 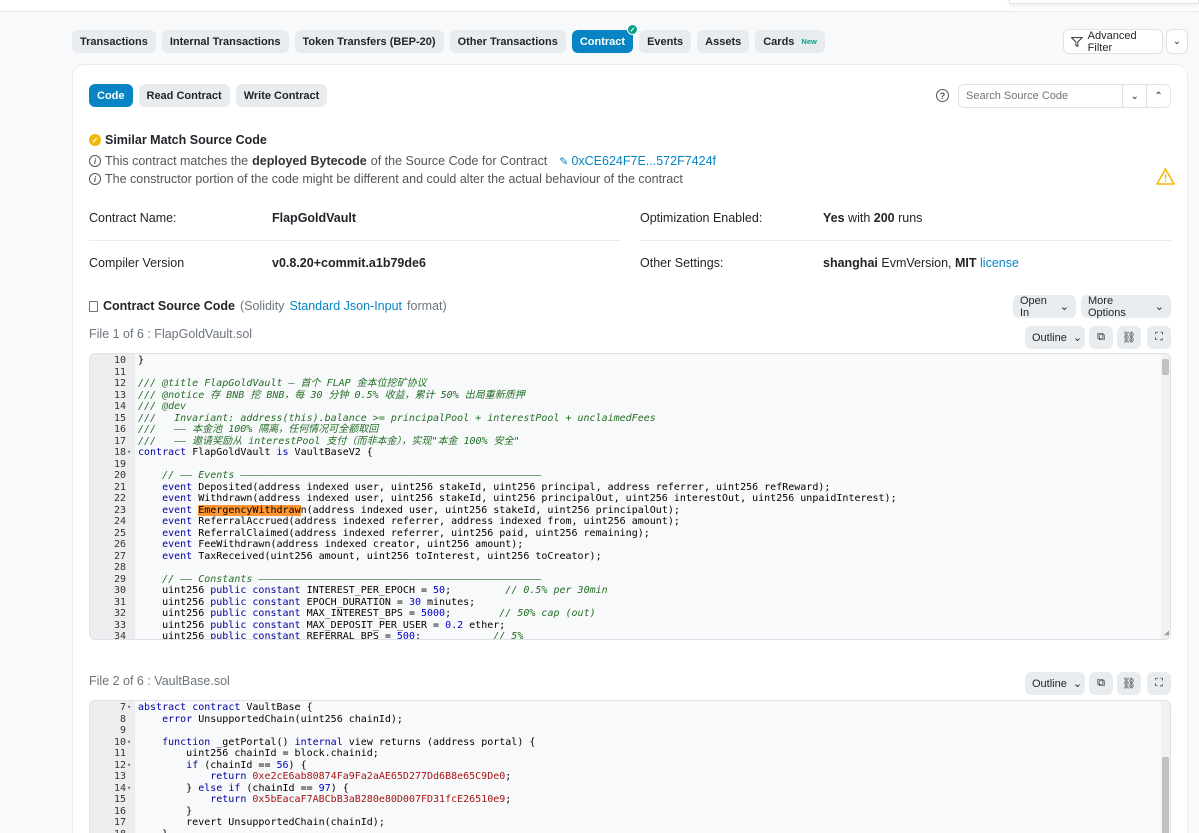 I want to click on code-line: 28, so click(x=119, y=567).